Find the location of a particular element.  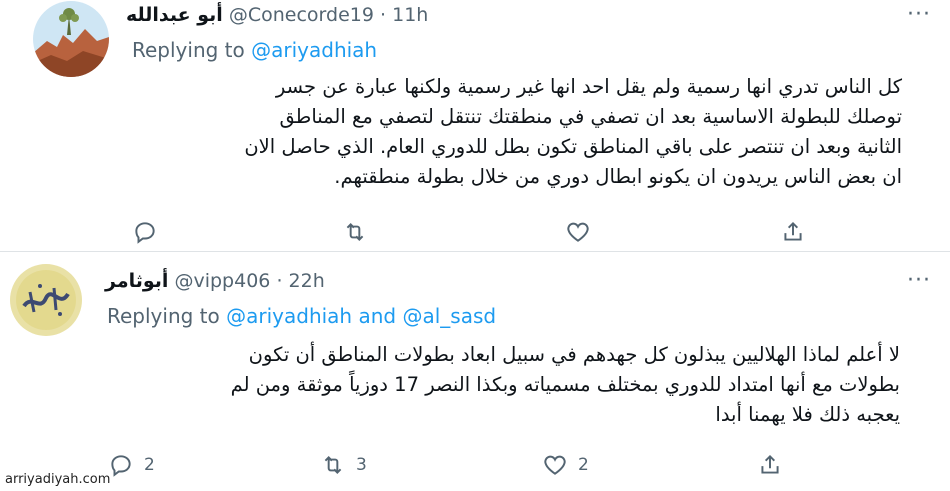

like-button: 2 is located at coordinates (565, 465).